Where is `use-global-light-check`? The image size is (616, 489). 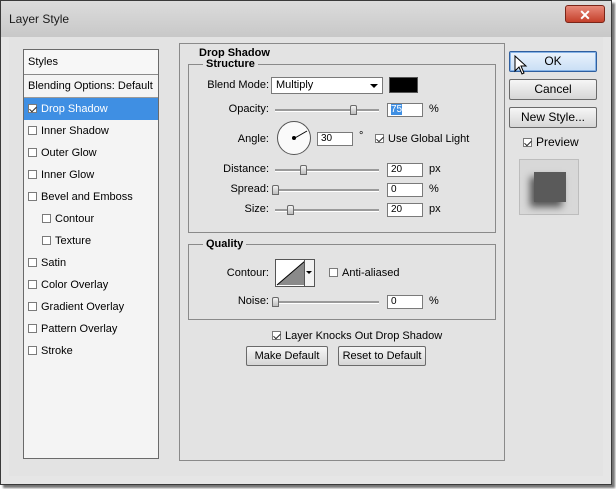
use-global-light-check is located at coordinates (379, 138).